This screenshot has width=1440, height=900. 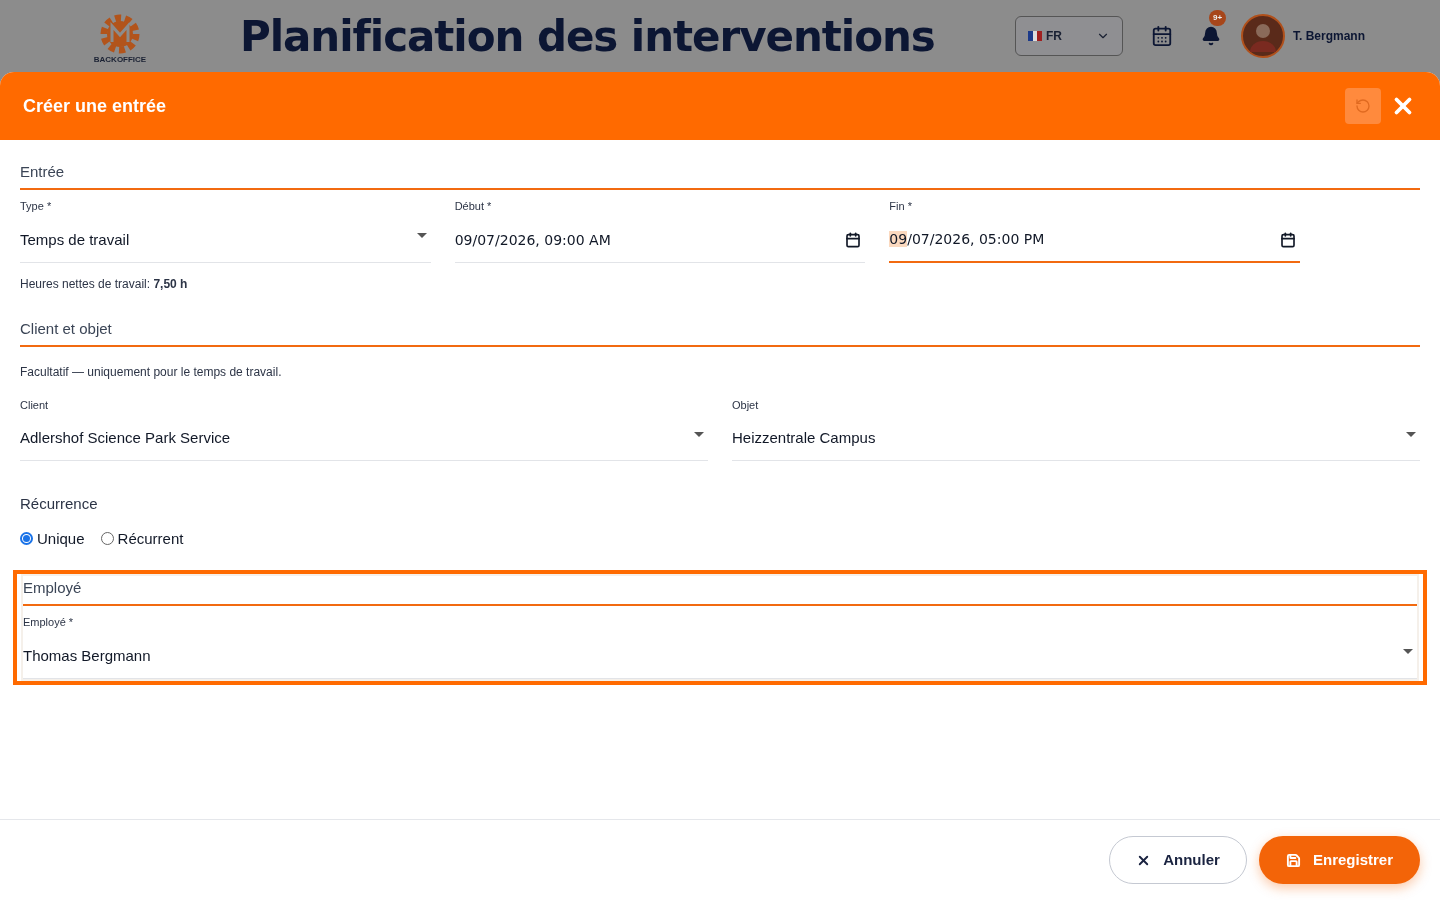 I want to click on date-field: 09/07/2026, 05:00 PM, so click(x=1094, y=240).